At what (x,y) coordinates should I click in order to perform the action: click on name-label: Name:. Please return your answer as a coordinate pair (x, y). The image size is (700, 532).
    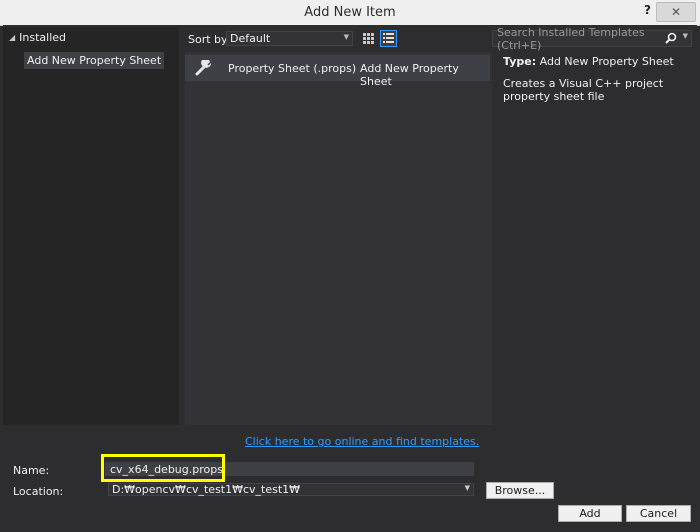
    Looking at the image, I should click on (31, 470).